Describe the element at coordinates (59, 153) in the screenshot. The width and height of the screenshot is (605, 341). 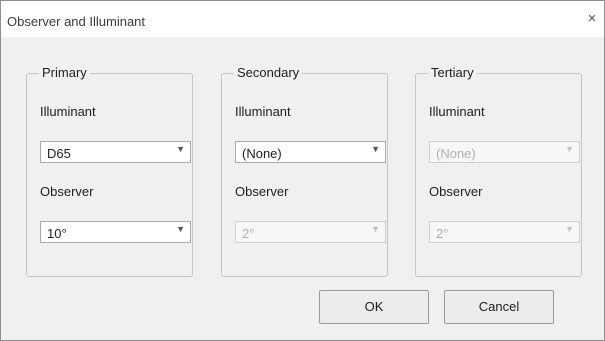
I see `primary-illuminant-value: D65` at that location.